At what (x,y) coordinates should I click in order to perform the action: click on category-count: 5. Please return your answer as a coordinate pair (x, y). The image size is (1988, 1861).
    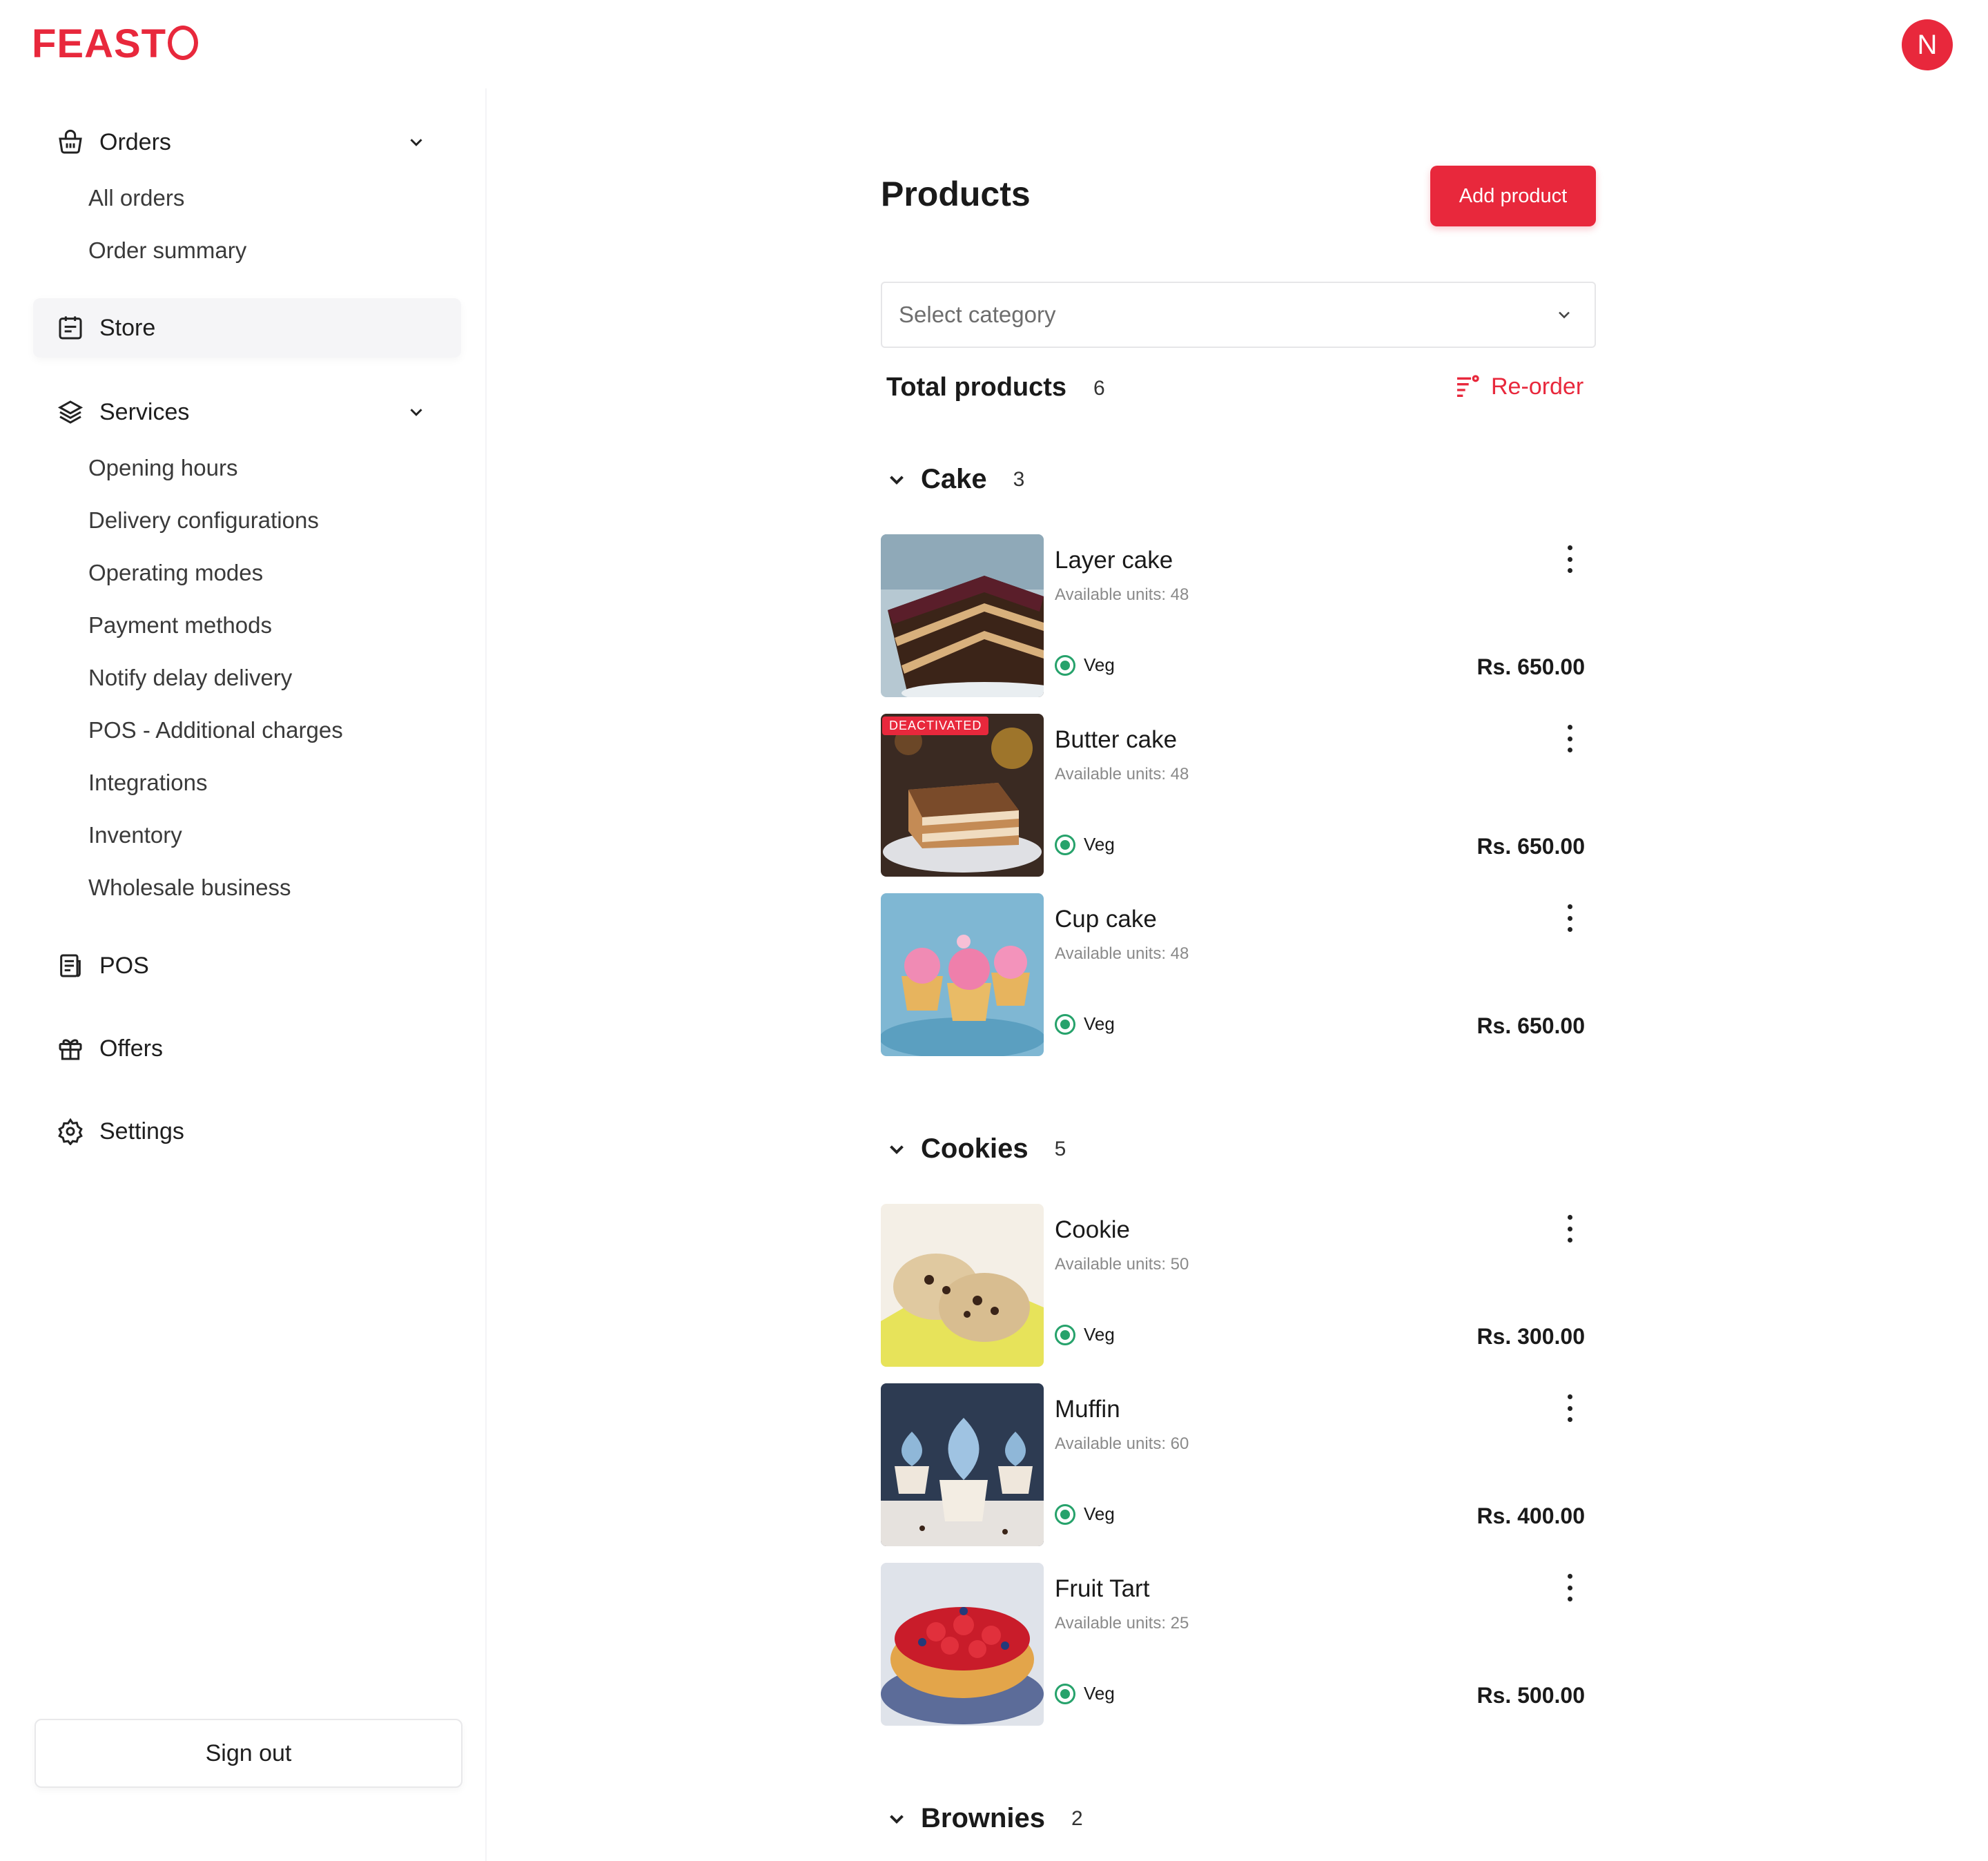
    Looking at the image, I should click on (1060, 1149).